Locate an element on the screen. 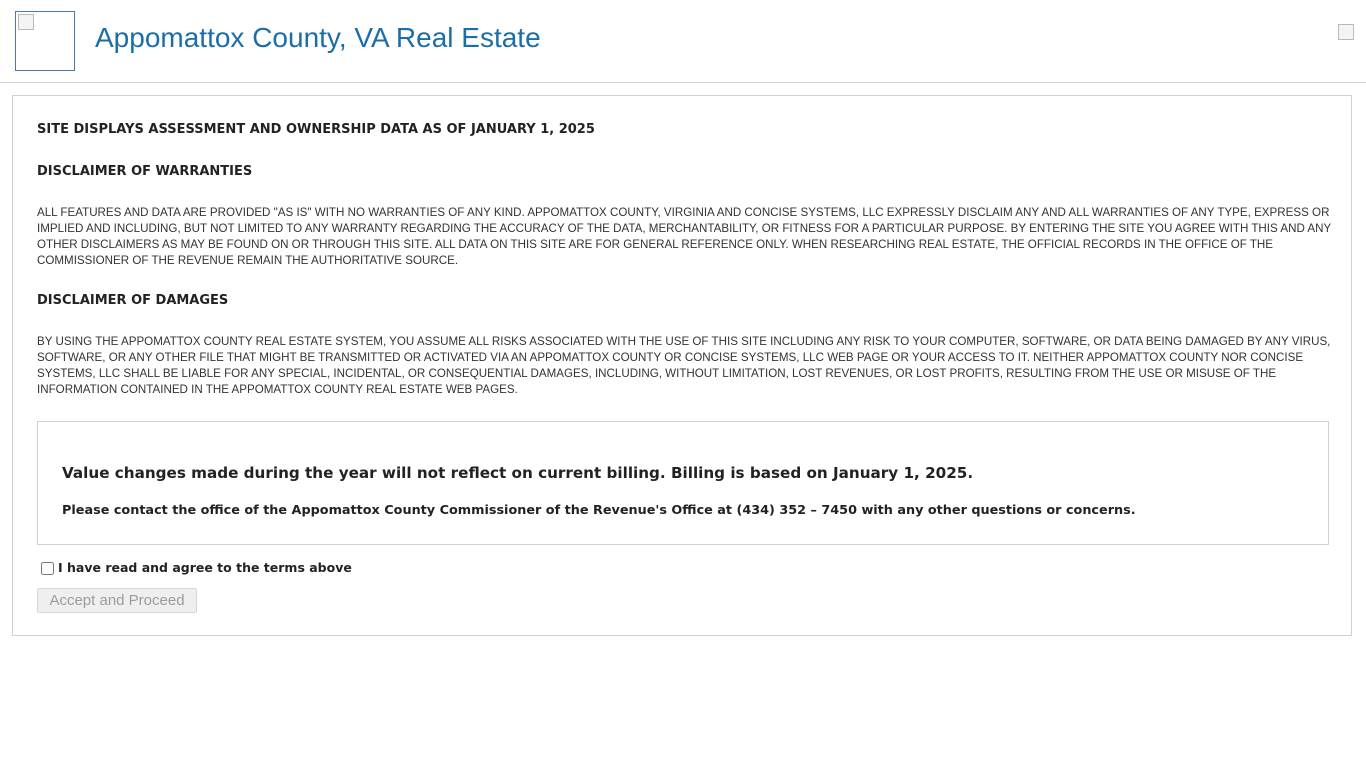 Image resolution: width=1366 pixels, height=768 pixels. agreement-row: I have read and agree to the terms above is located at coordinates (196, 568).